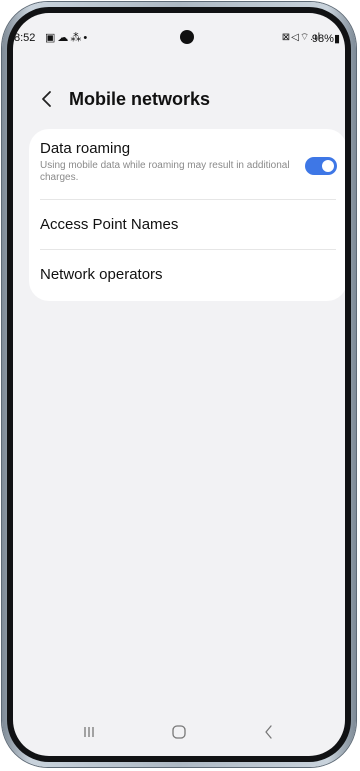 Image resolution: width=360 pixels, height=771 pixels. I want to click on network-operators-label: Network operators, so click(101, 274).